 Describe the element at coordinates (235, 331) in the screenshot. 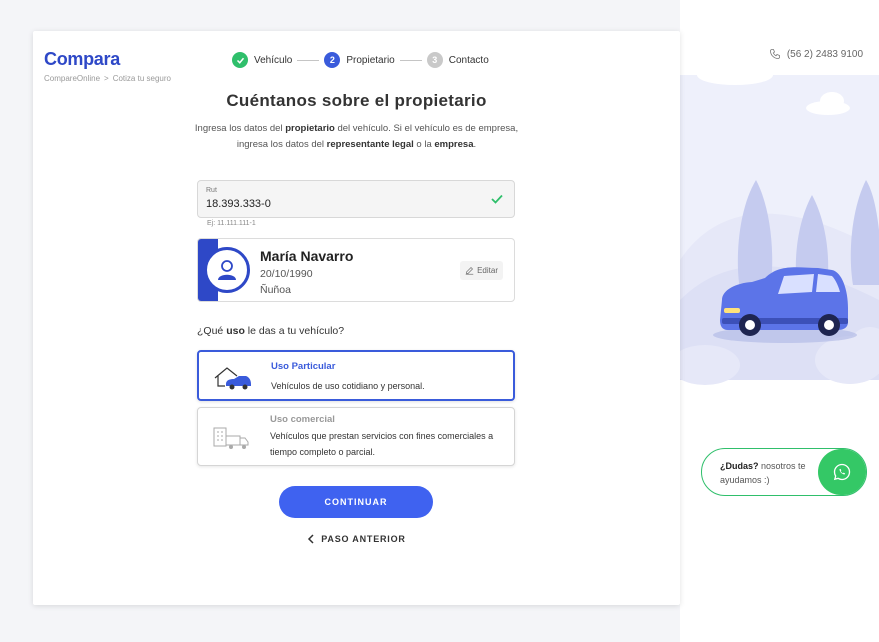

I see `question-bold: uso` at that location.